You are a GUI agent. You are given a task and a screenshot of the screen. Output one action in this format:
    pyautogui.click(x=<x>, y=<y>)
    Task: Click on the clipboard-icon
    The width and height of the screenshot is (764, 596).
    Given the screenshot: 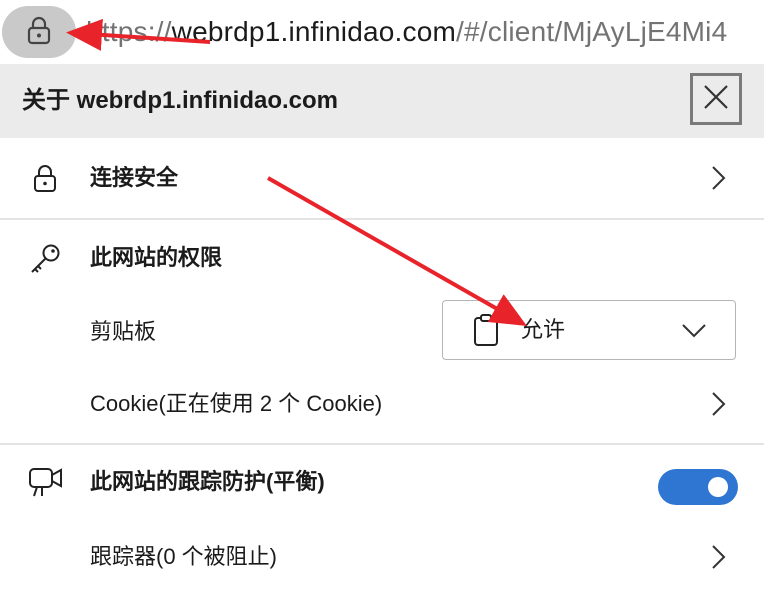 What is the action you would take?
    pyautogui.click(x=486, y=330)
    